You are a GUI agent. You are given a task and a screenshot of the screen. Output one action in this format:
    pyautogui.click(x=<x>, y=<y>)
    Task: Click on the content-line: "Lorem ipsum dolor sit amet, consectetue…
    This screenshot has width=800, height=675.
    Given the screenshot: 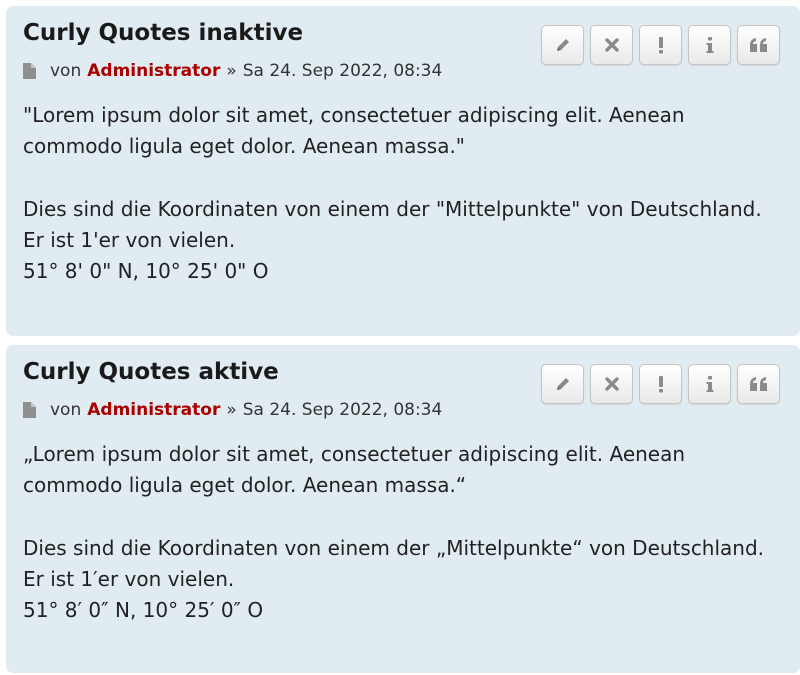 What is the action you would take?
    pyautogui.click(x=354, y=115)
    